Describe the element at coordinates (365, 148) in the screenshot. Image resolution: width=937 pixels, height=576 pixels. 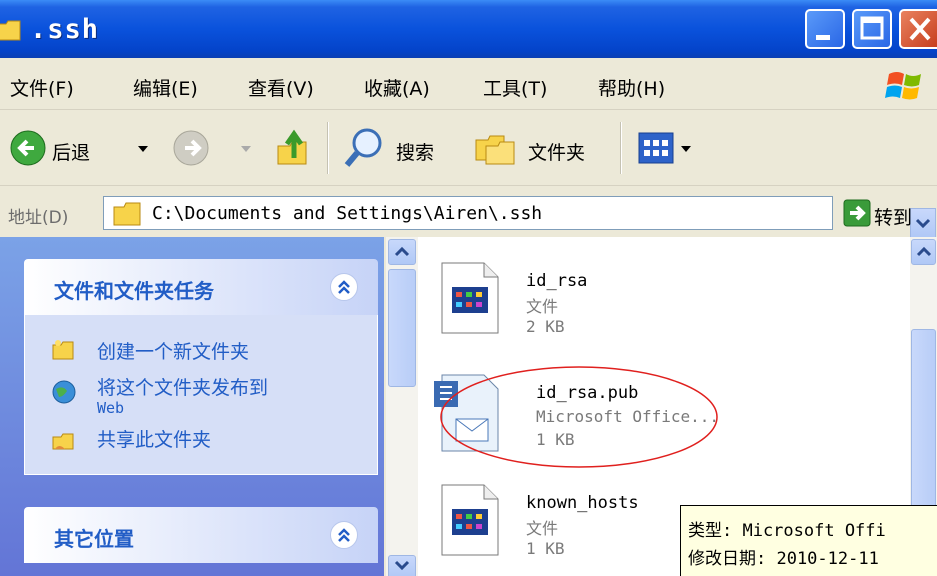
I see `search-icon` at that location.